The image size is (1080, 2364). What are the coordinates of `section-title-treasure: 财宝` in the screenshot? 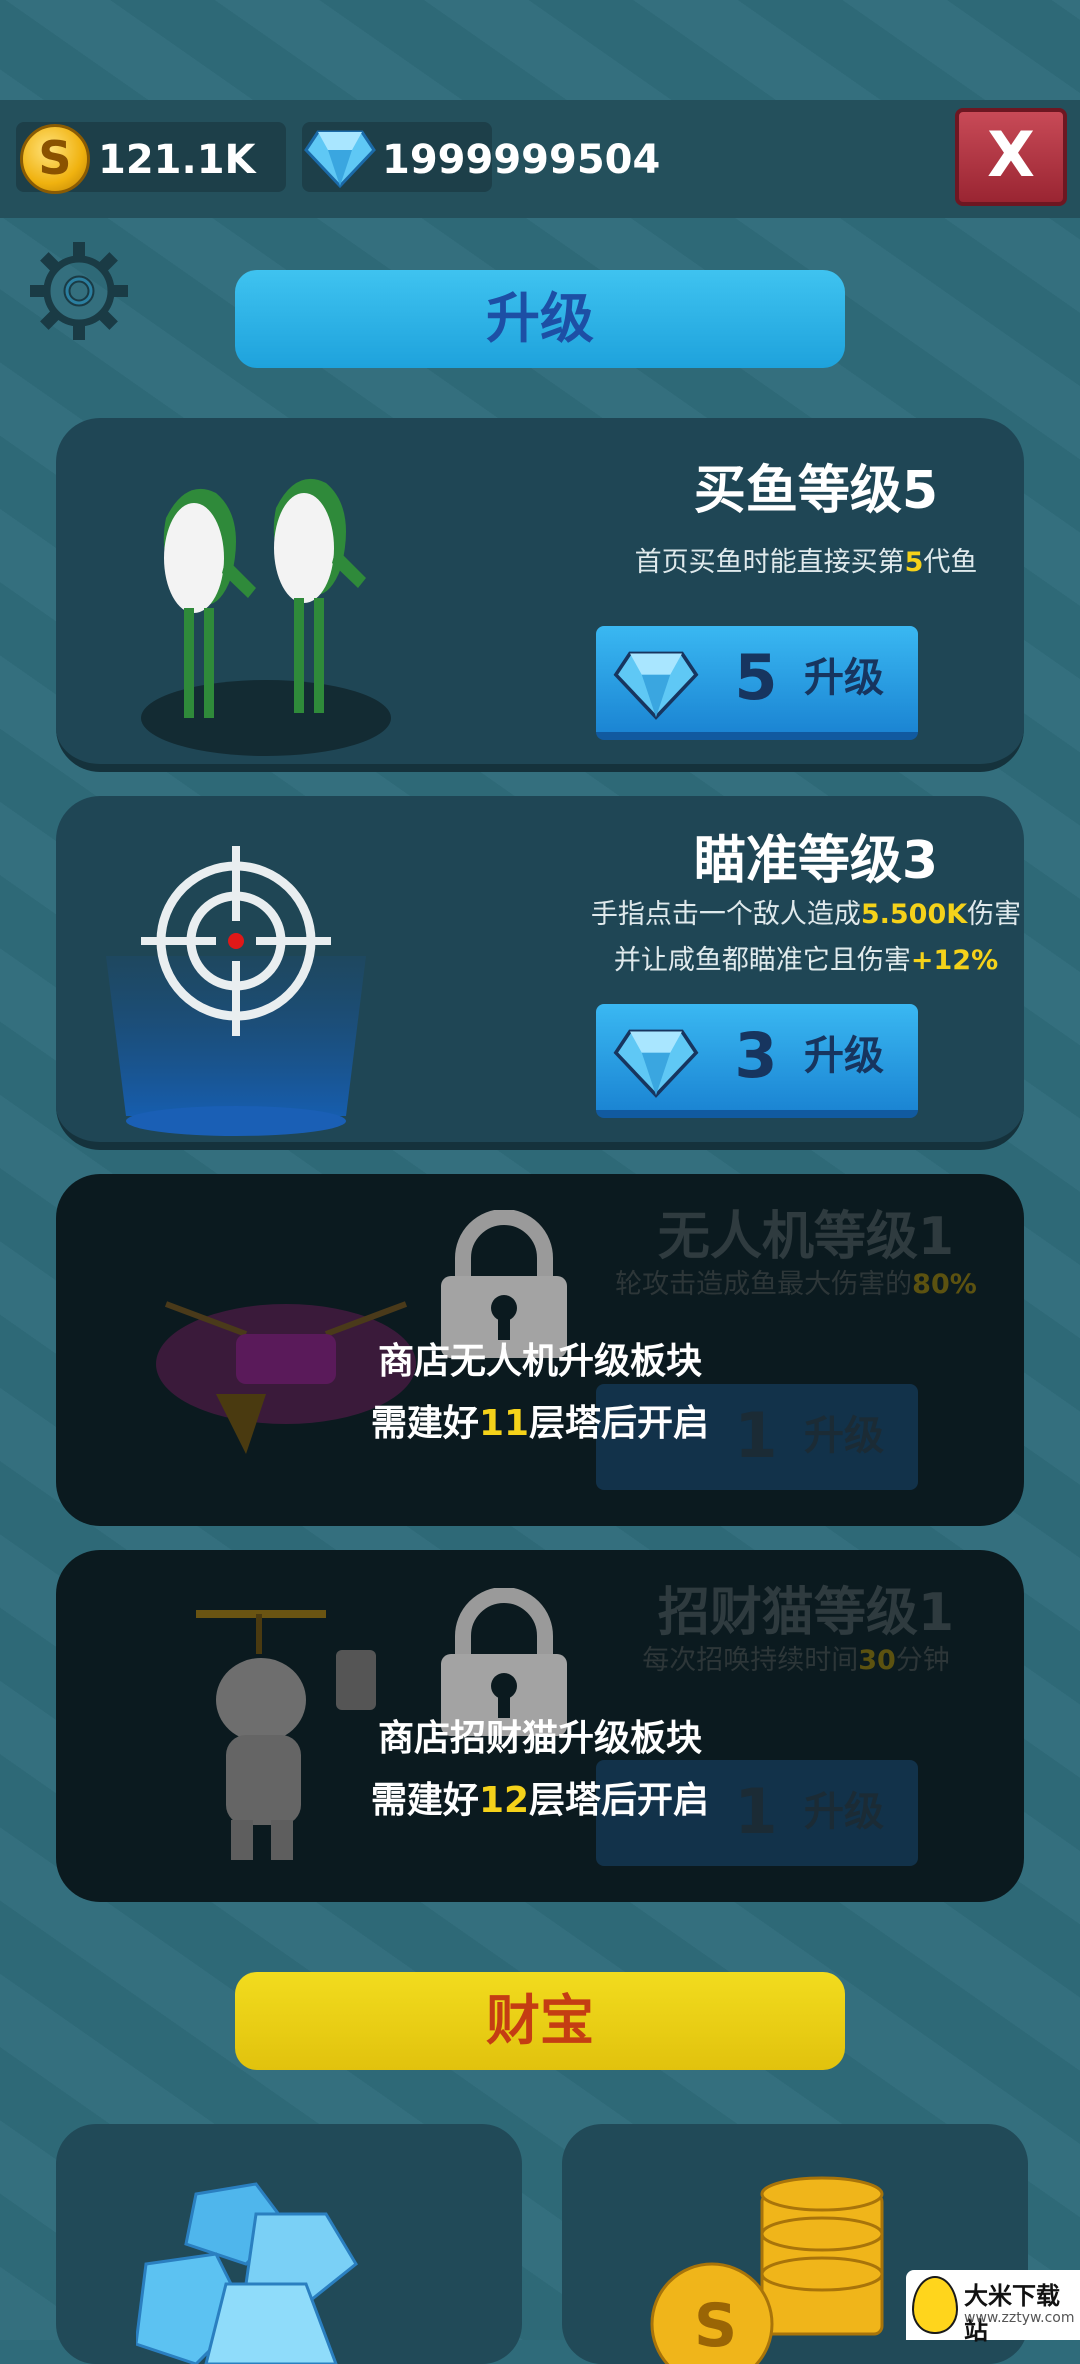 It's located at (540, 2021).